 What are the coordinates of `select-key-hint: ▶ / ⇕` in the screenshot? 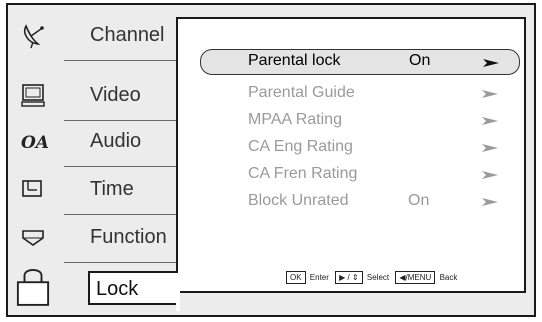 It's located at (349, 277).